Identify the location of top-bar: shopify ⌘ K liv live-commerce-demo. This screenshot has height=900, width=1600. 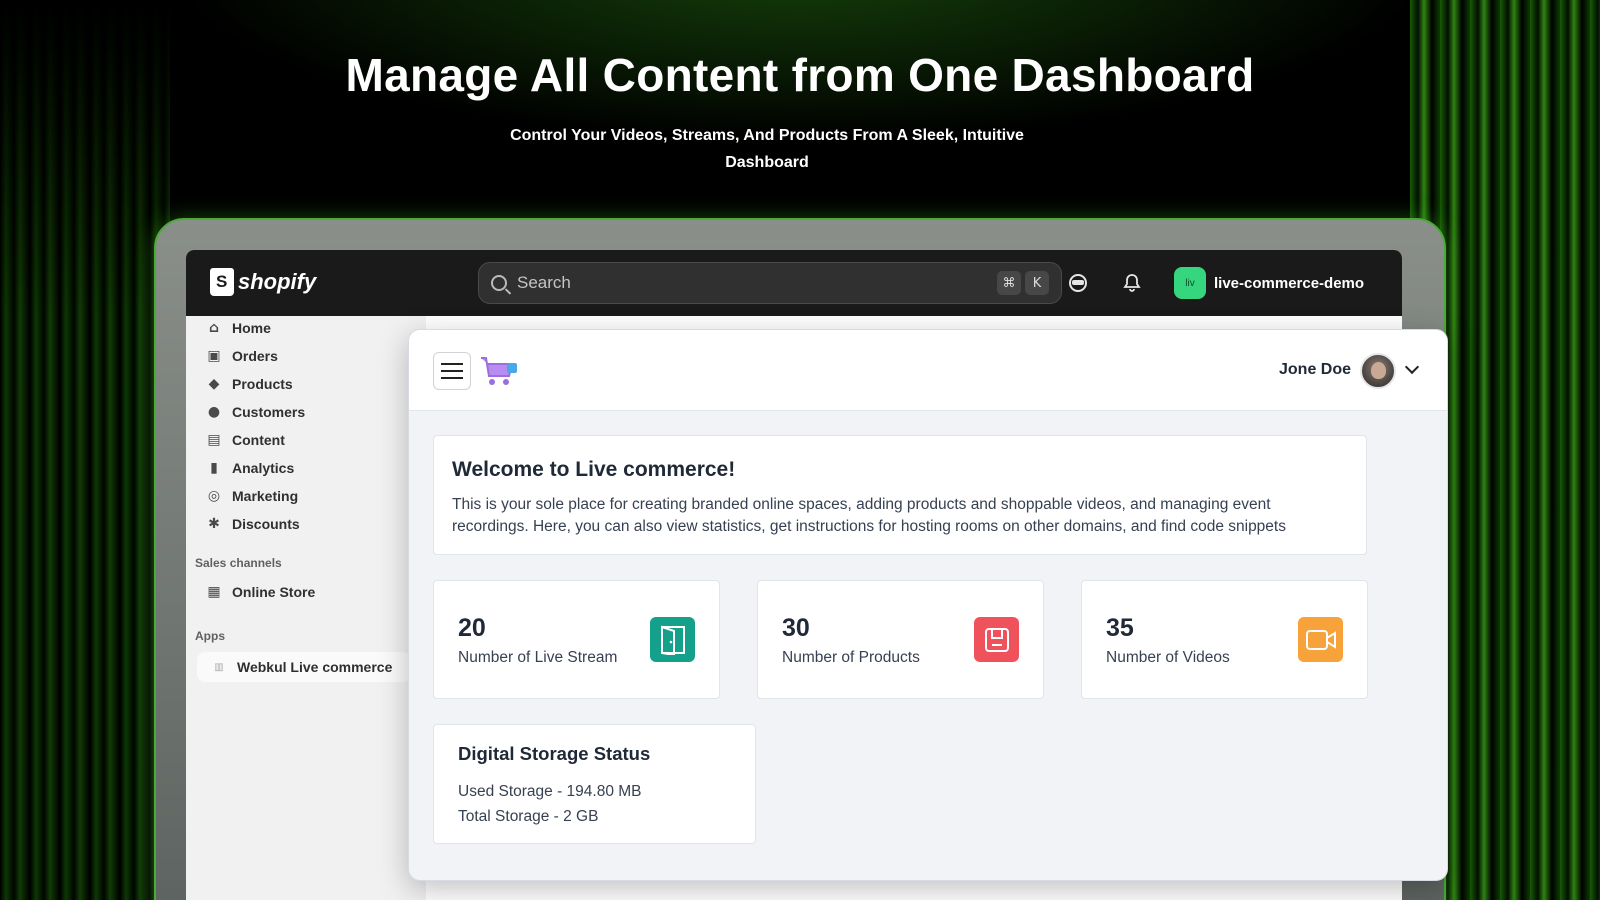
(794, 283).